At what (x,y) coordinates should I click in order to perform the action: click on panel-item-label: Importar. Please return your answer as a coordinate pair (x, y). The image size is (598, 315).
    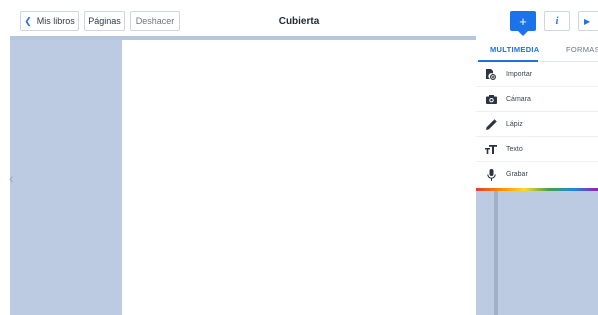
    Looking at the image, I should click on (519, 74).